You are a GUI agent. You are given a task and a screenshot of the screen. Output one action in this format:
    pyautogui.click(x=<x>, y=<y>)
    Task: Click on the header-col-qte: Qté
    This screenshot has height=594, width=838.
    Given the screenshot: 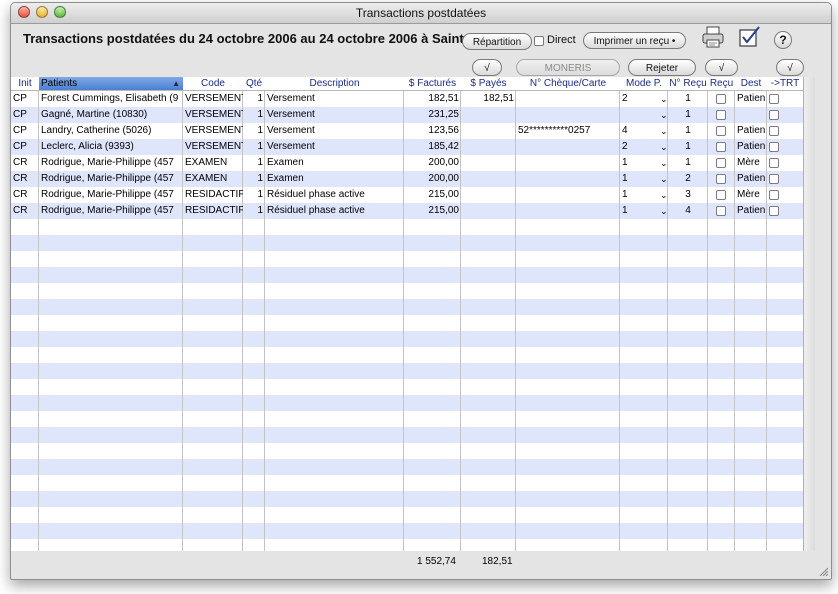 What is the action you would take?
    pyautogui.click(x=254, y=83)
    